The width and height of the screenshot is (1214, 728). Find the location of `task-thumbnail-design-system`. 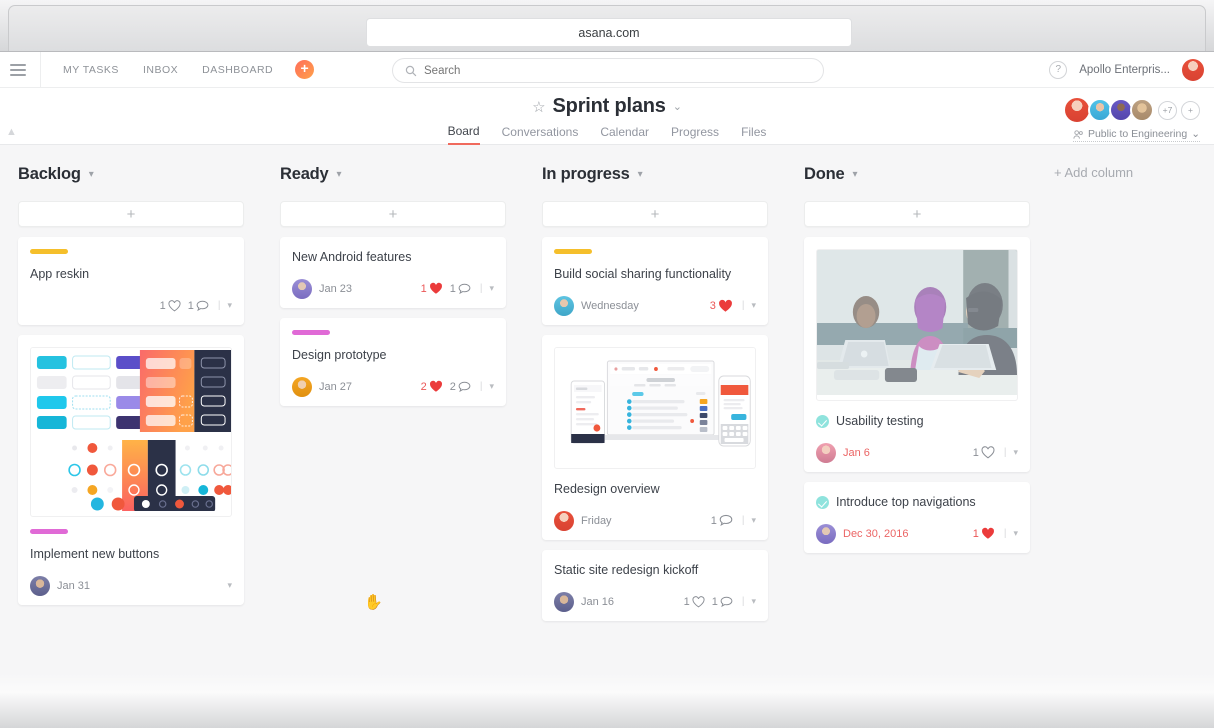

task-thumbnail-design-system is located at coordinates (131, 431).